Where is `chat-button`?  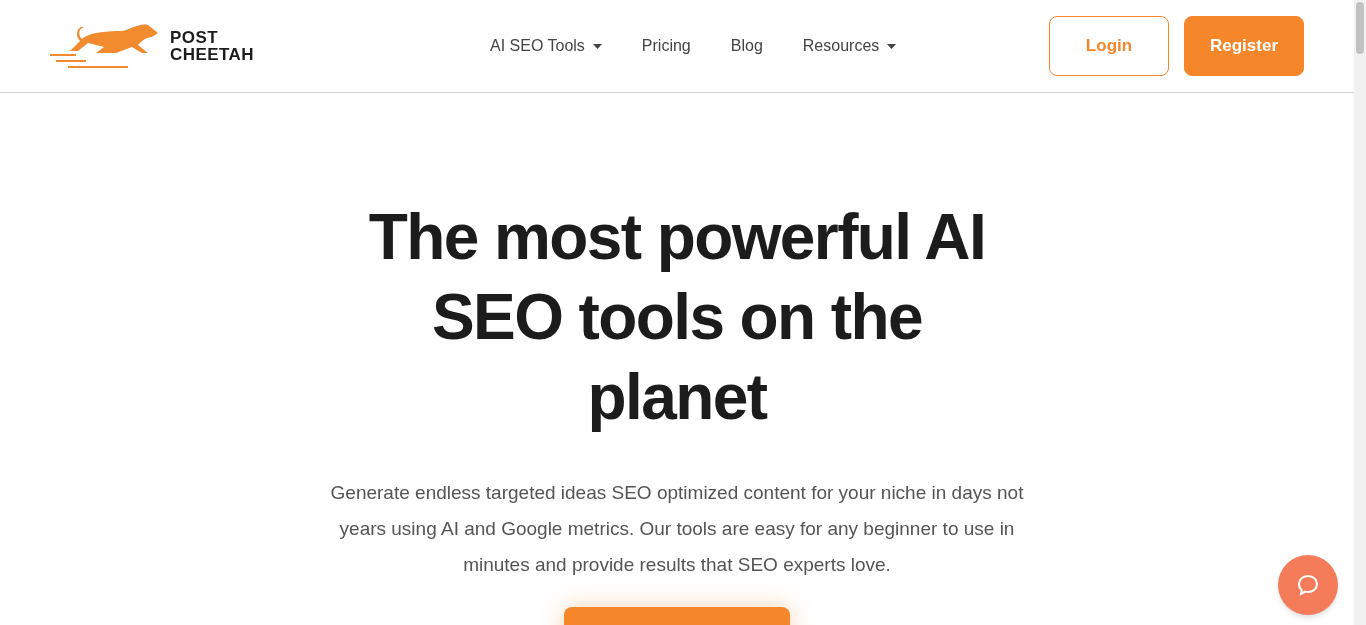 chat-button is located at coordinates (1308, 585).